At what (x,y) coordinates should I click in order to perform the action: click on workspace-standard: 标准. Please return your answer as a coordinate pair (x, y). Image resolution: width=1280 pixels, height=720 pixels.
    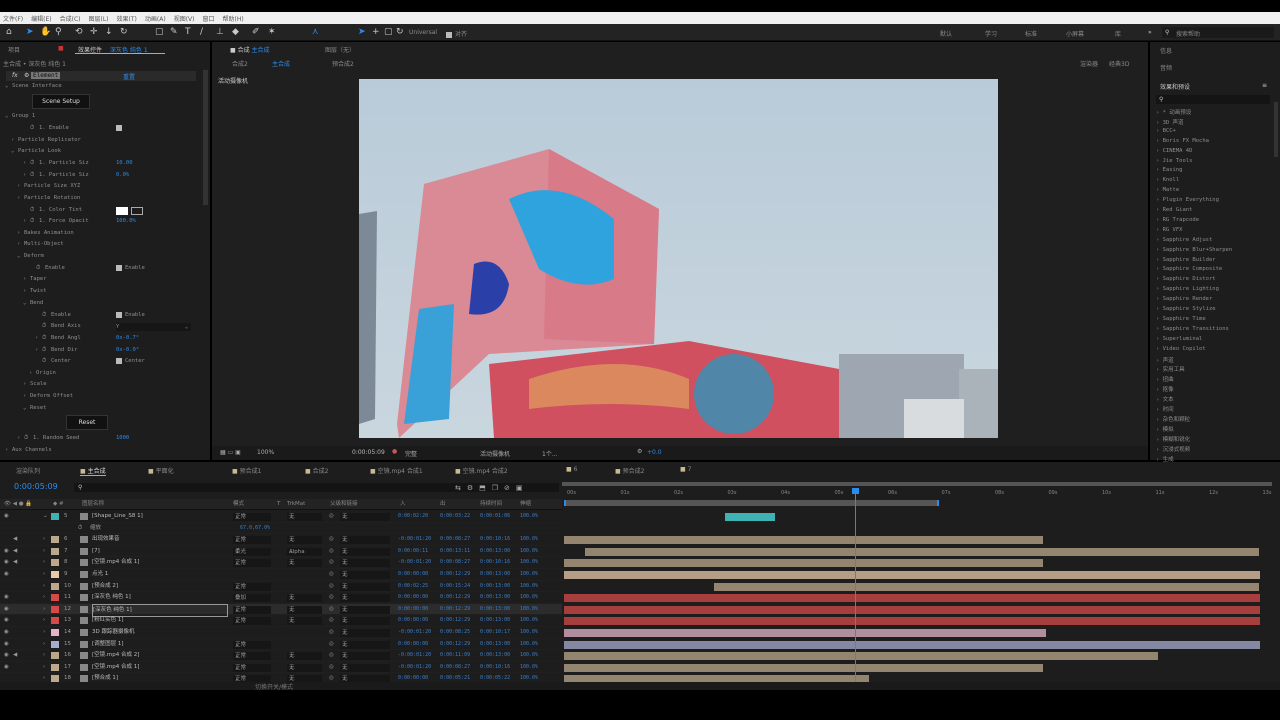
    Looking at the image, I should click on (1031, 33).